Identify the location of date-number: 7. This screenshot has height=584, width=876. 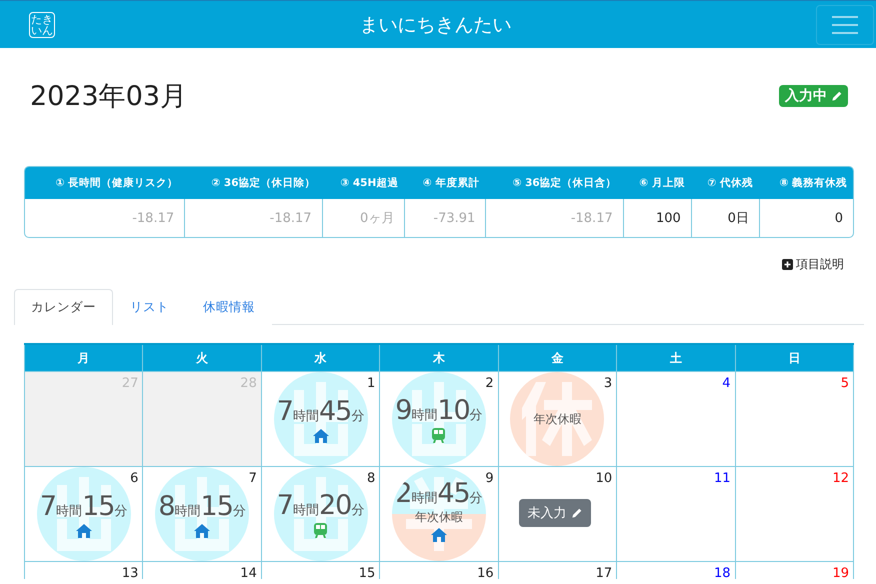
(252, 478).